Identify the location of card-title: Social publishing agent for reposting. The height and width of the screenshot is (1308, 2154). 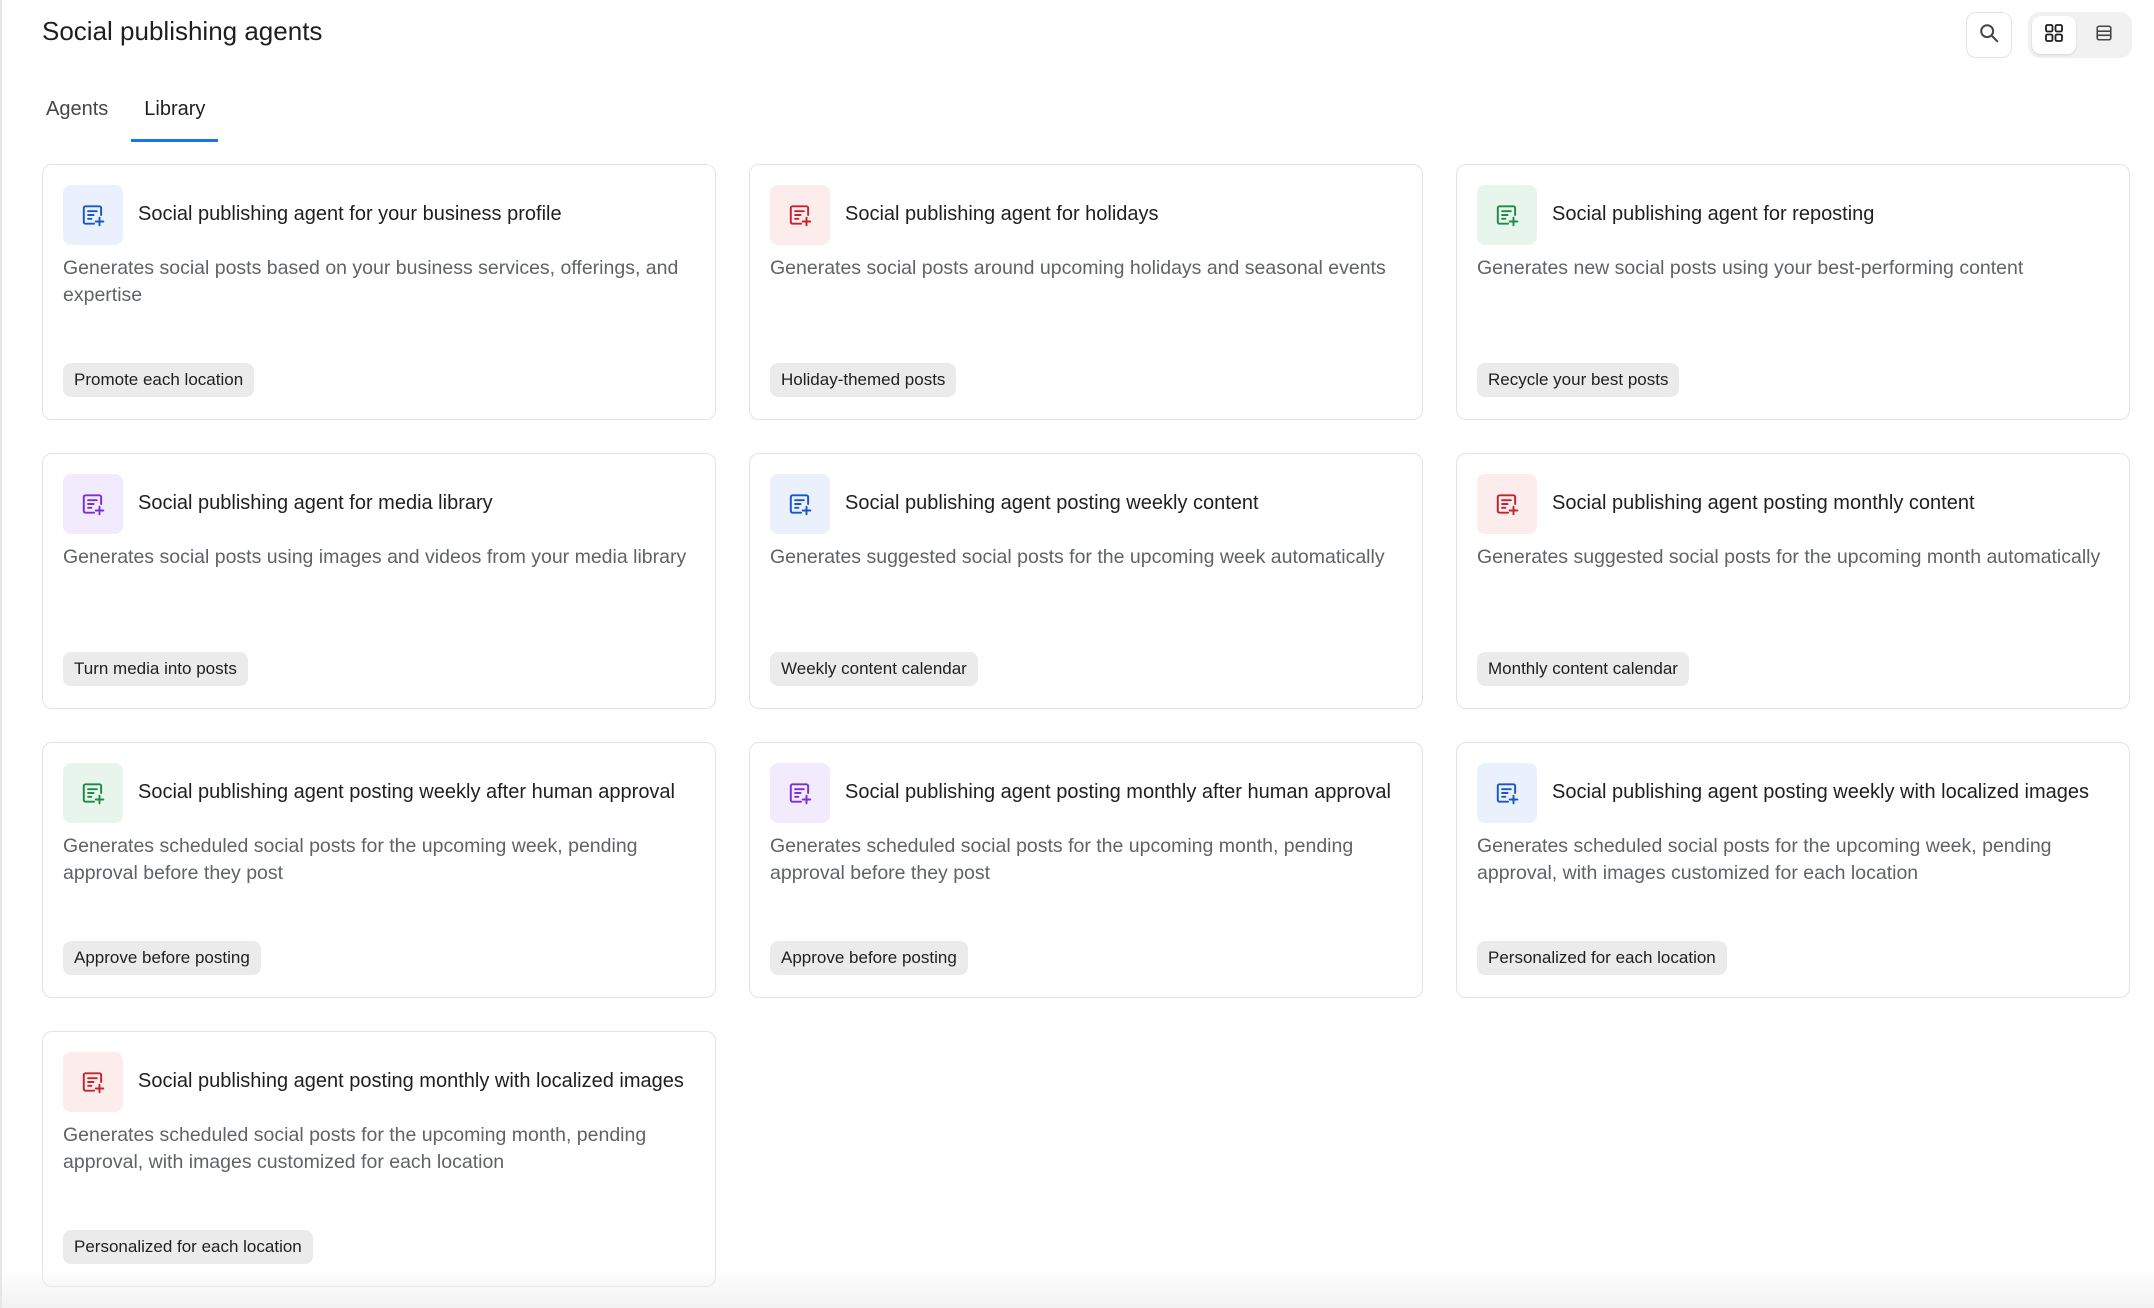
(1713, 214).